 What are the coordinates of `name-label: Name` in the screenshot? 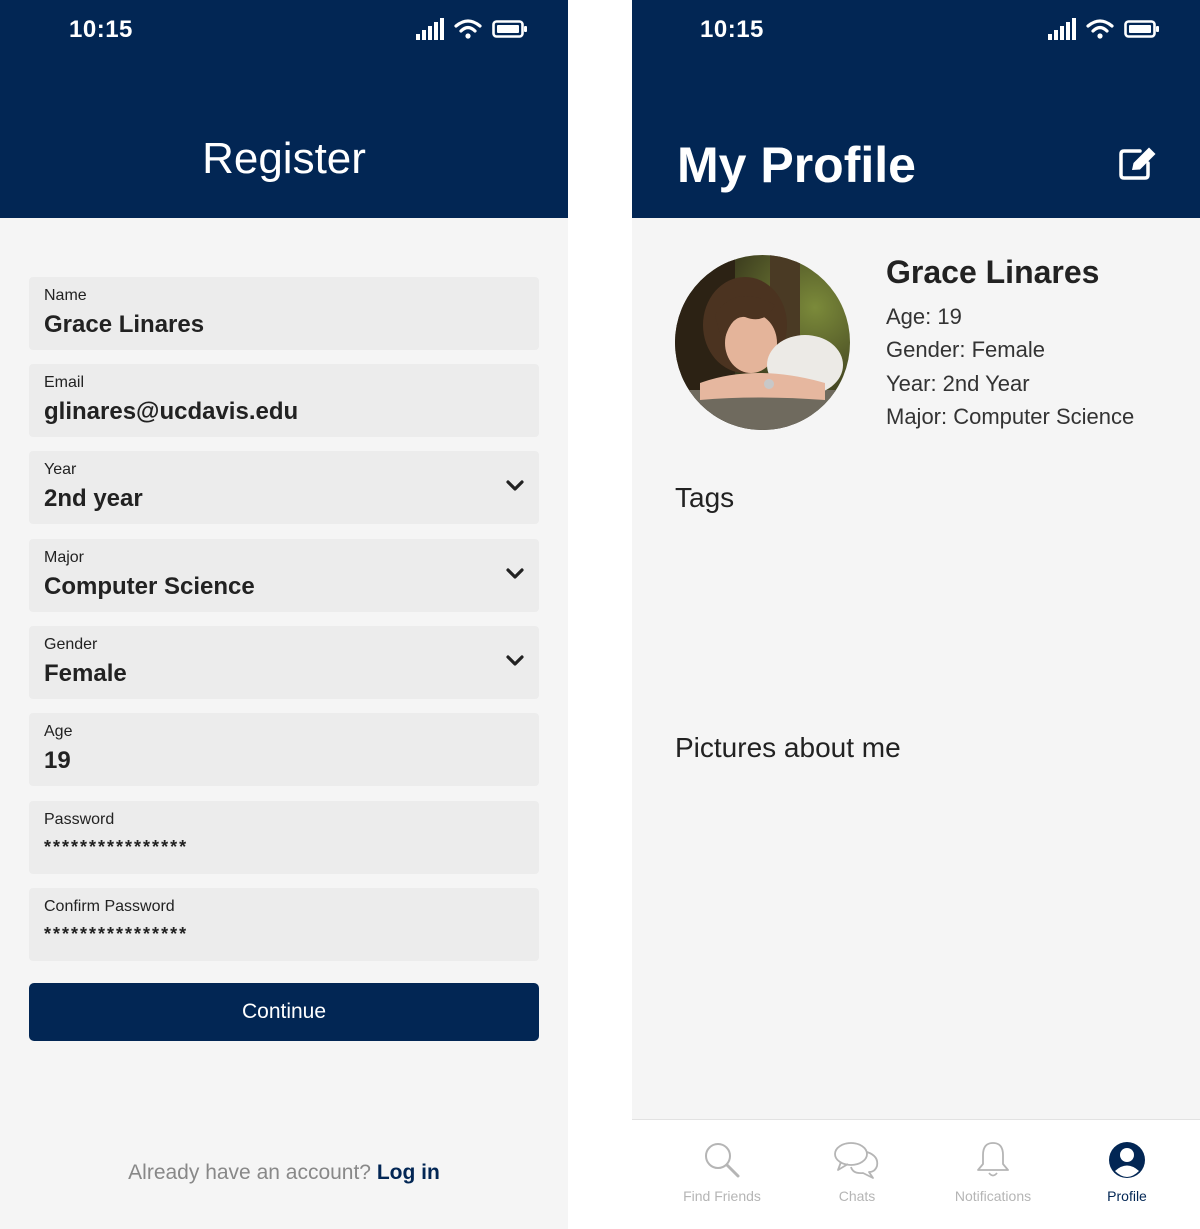 It's located at (65, 295).